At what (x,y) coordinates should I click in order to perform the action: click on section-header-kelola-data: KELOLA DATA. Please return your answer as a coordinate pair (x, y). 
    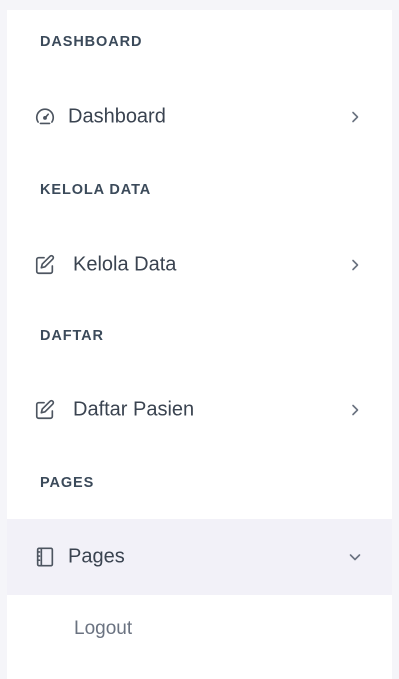
    Looking at the image, I should click on (96, 190).